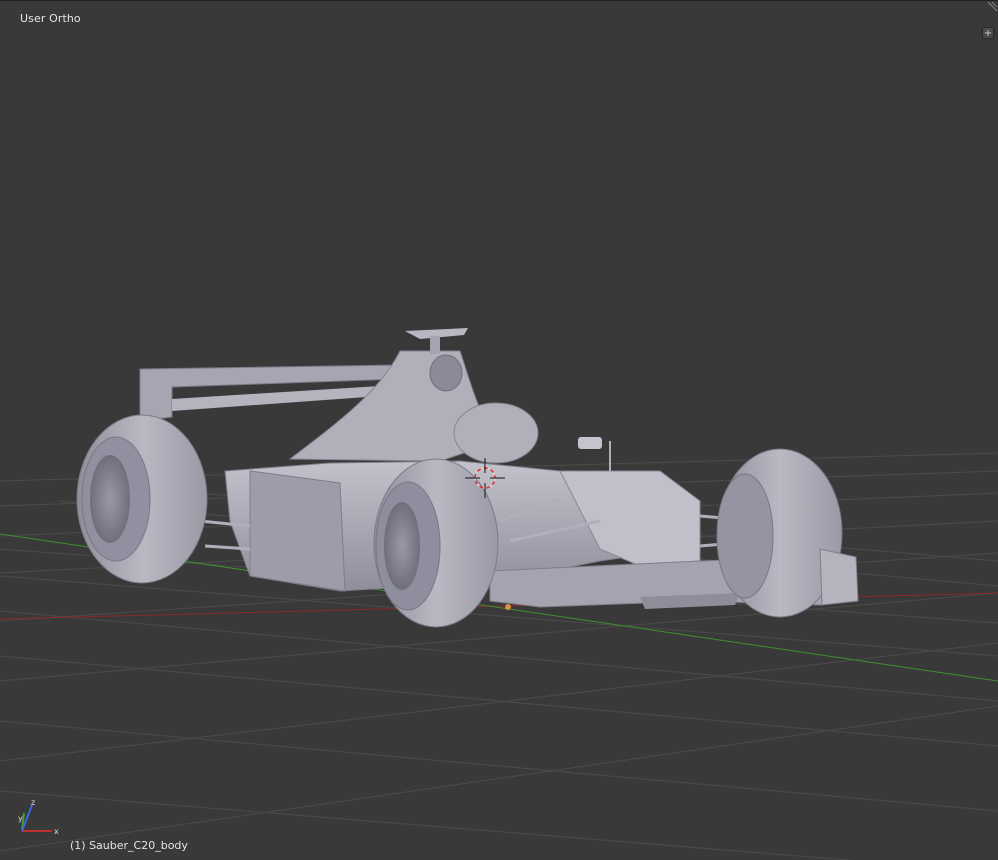 This screenshot has width=998, height=860. Describe the element at coordinates (56, 831) in the screenshot. I see `axis-x-label: x` at that location.